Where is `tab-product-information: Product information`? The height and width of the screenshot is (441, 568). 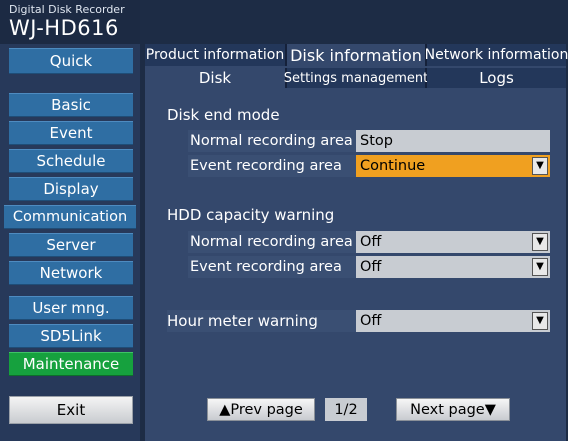 tab-product-information: Product information is located at coordinates (216, 55).